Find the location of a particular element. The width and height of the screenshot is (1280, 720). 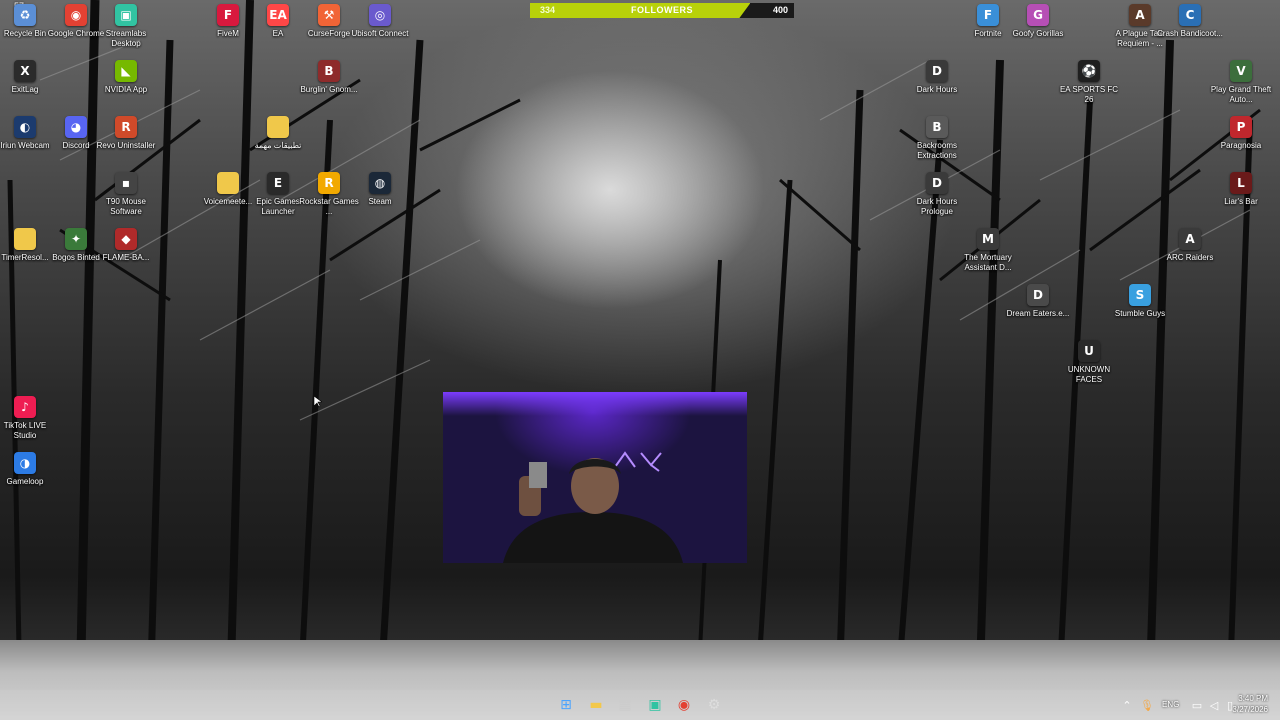

gameloop-icon: ◑ is located at coordinates (25, 463).